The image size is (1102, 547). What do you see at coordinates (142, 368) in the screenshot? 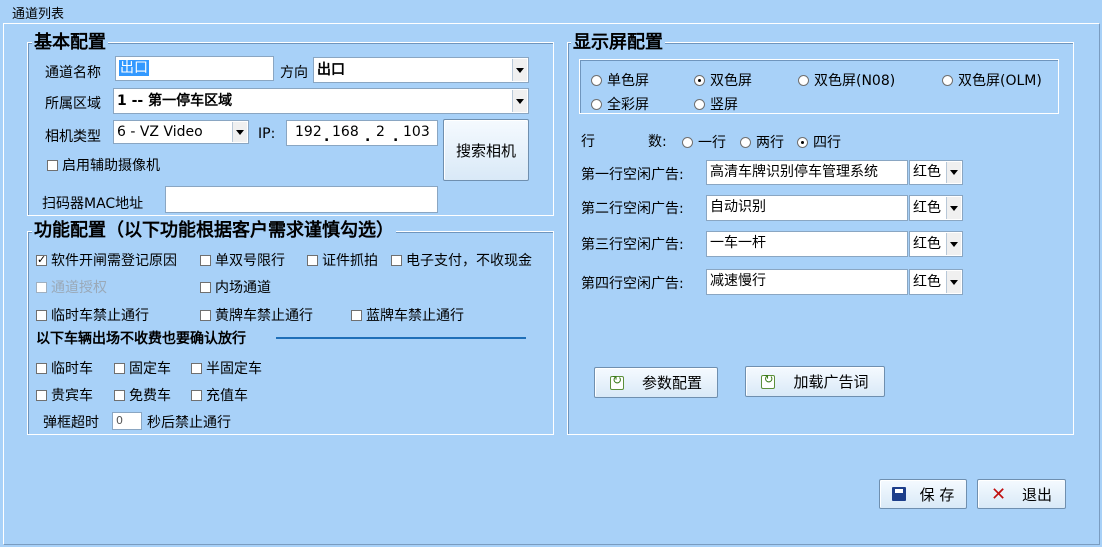
I see `vehicle-fixed: 固定车` at bounding box center [142, 368].